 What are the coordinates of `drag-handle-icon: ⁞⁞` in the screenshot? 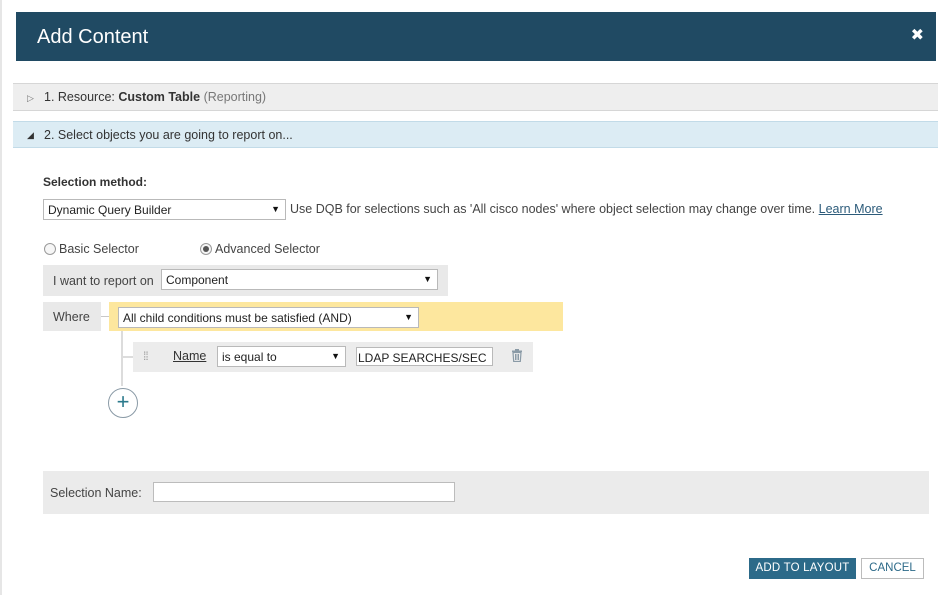 It's located at (146, 356).